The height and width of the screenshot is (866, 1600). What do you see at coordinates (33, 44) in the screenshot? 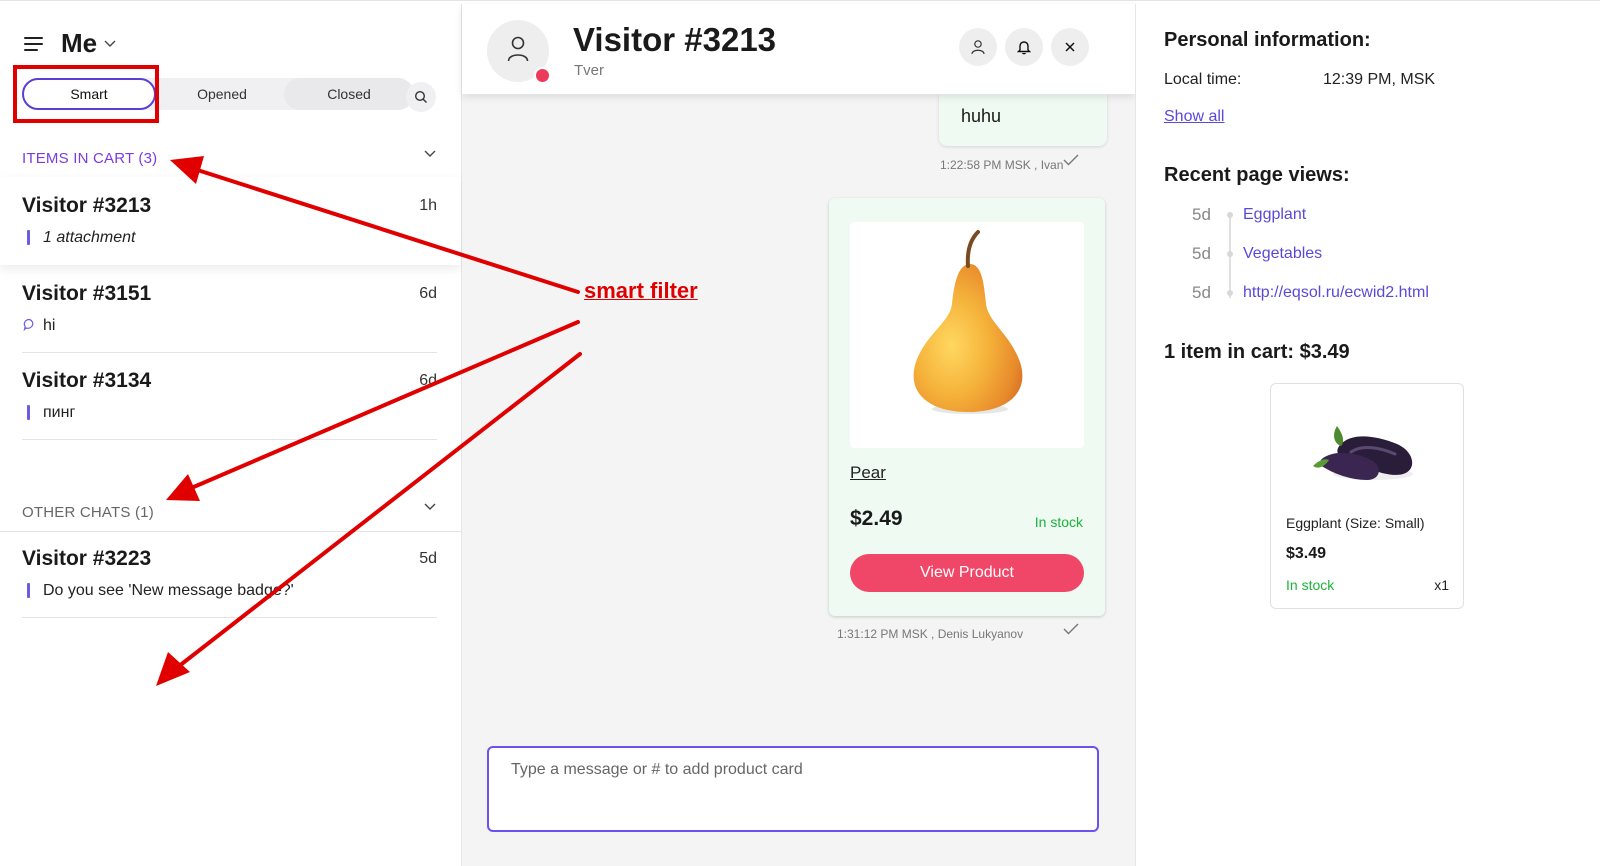
I see `menu-icon` at bounding box center [33, 44].